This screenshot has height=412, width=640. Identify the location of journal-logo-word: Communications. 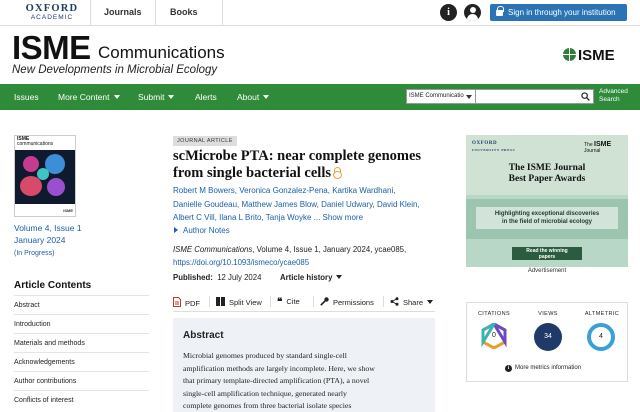
(161, 53).